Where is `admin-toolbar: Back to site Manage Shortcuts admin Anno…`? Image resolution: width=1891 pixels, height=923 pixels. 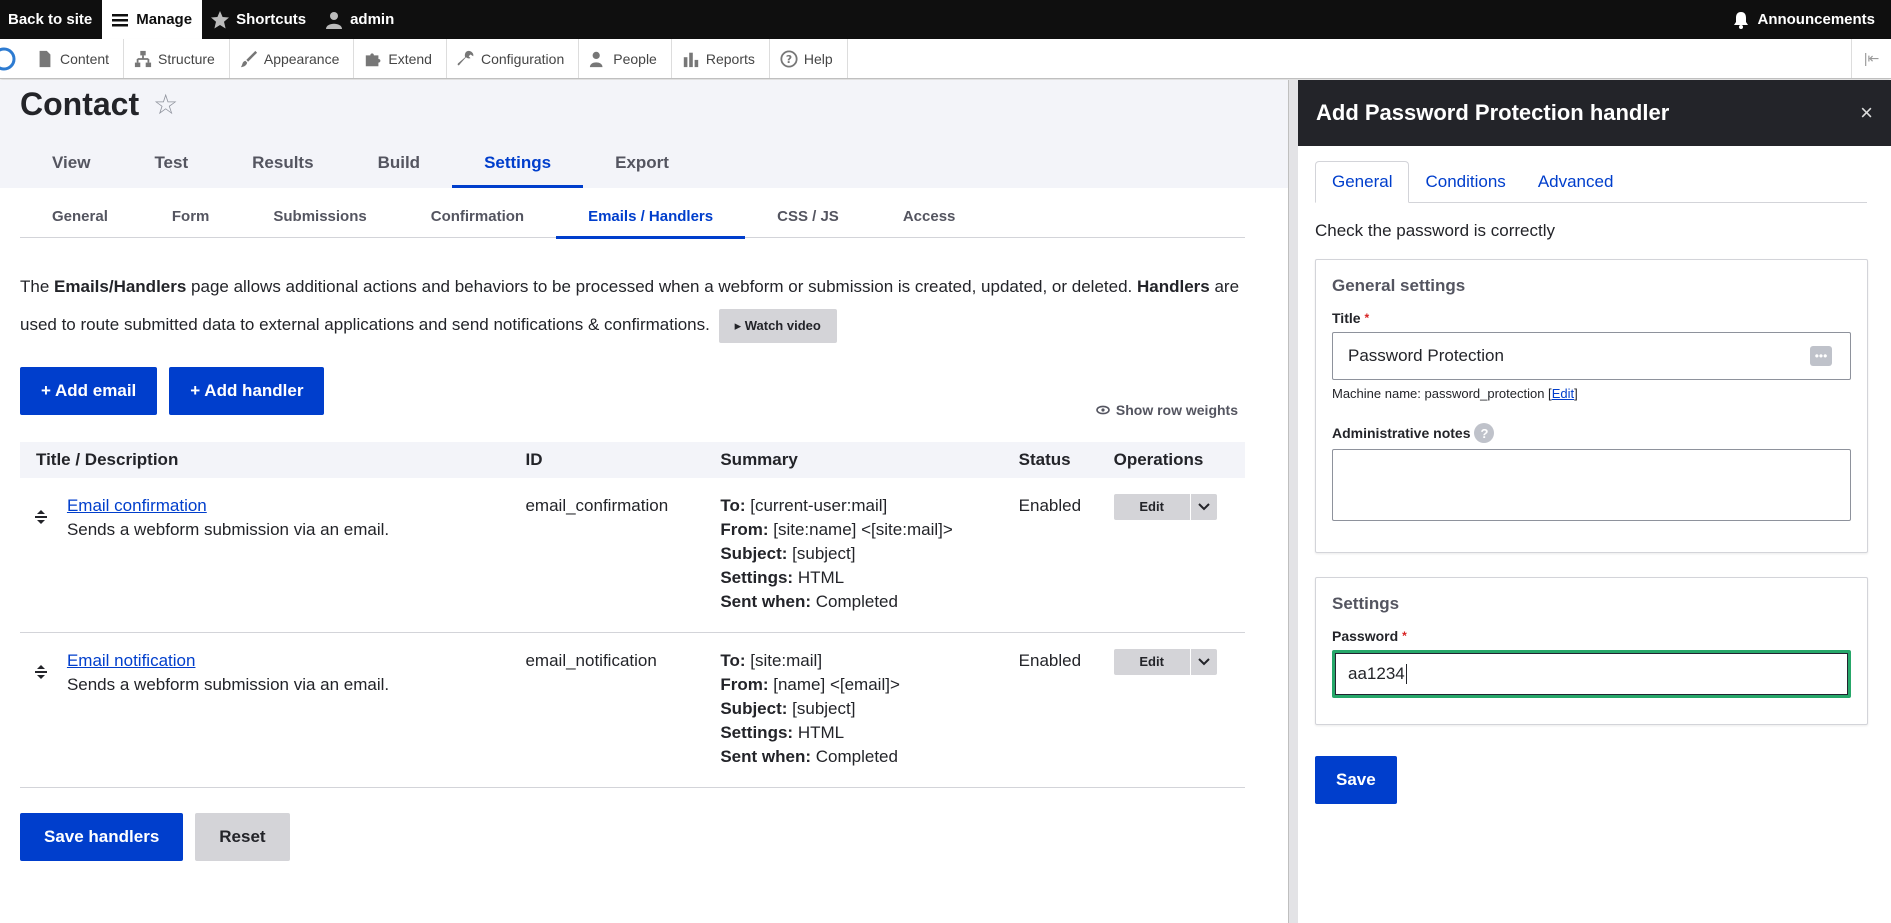
admin-toolbar: Back to site Manage Shortcuts admin Anno… is located at coordinates (945, 19).